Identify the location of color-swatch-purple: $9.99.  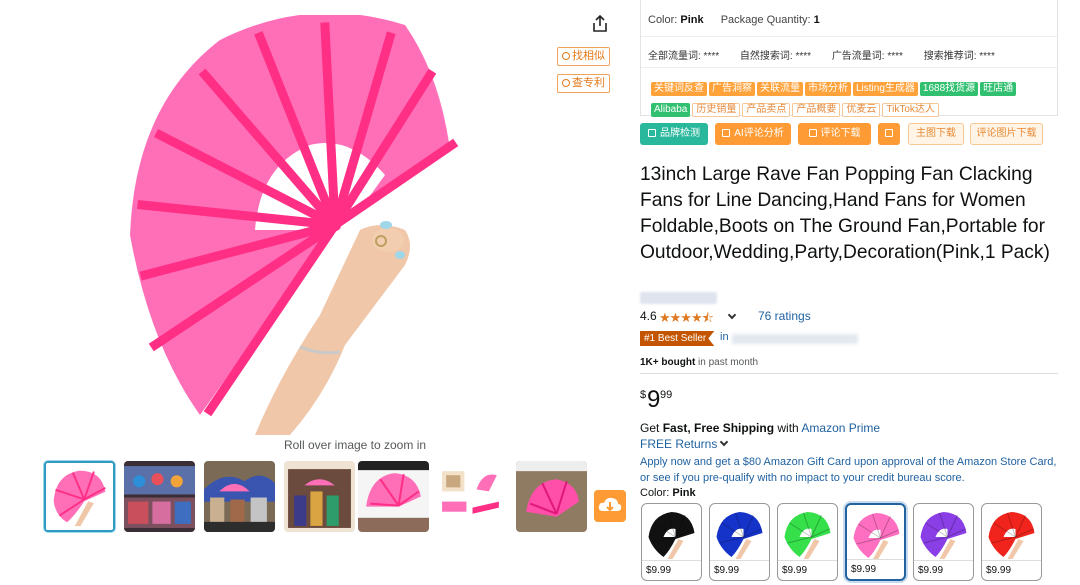
(943, 542).